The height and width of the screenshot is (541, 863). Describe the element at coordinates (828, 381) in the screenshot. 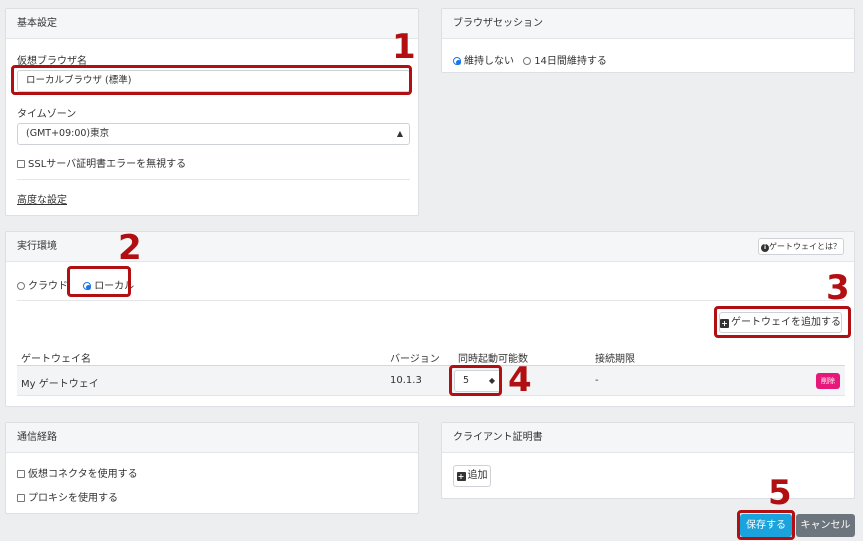

I see `delete-gateway-button: 削除` at that location.